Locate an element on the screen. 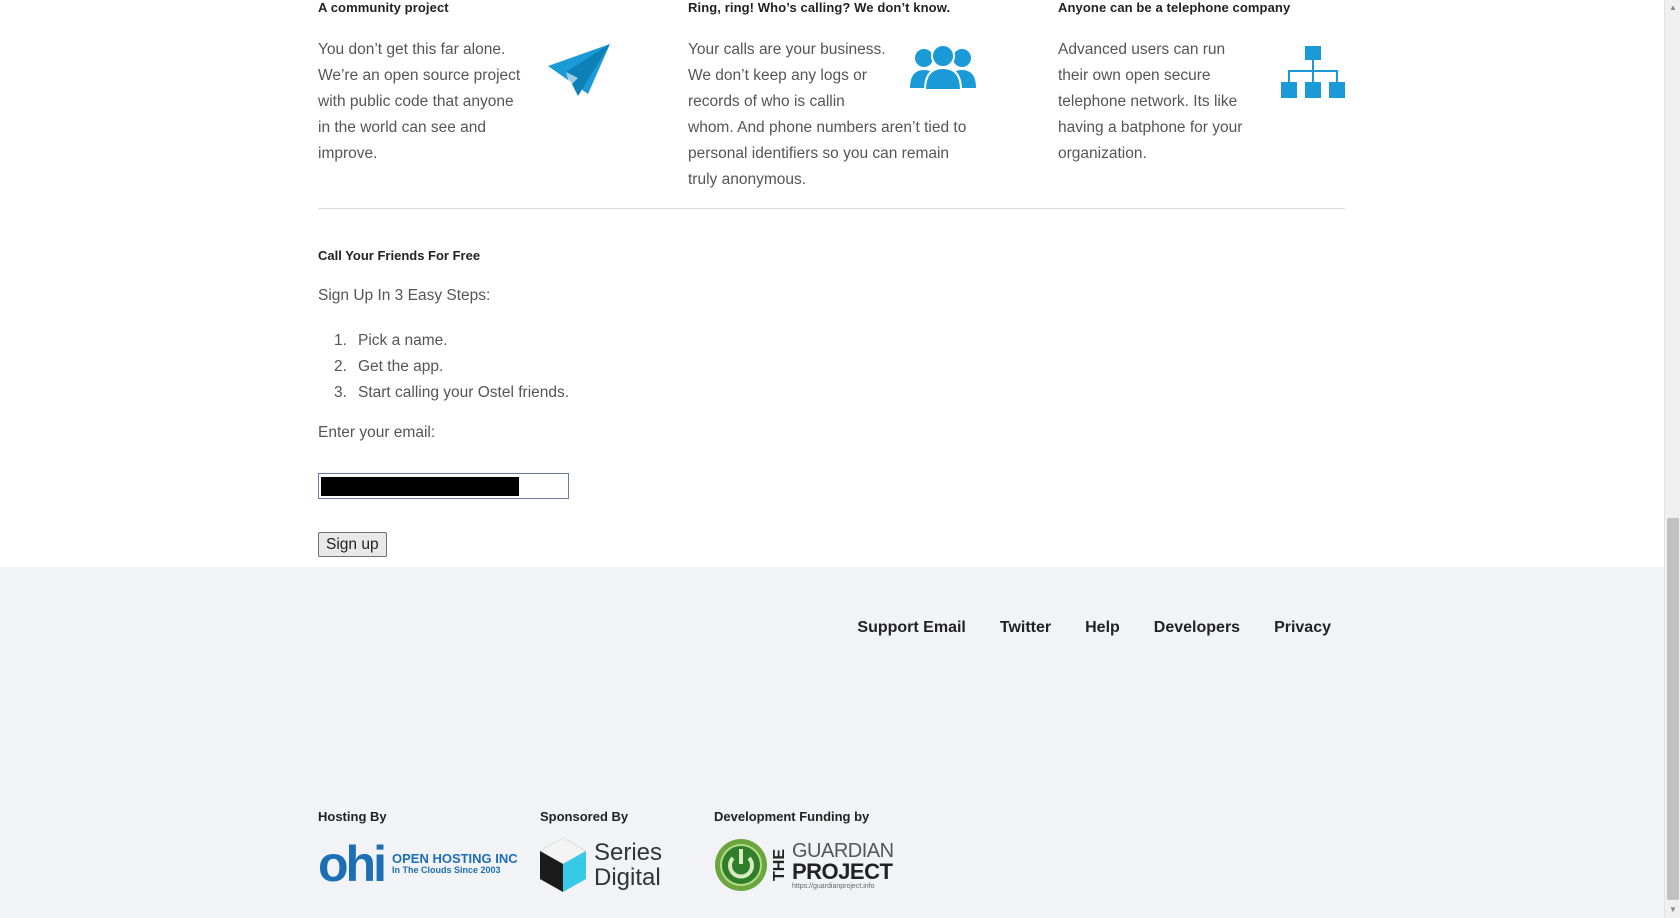 Image resolution: width=1680 pixels, height=918 pixels. redacted-email is located at coordinates (420, 486).